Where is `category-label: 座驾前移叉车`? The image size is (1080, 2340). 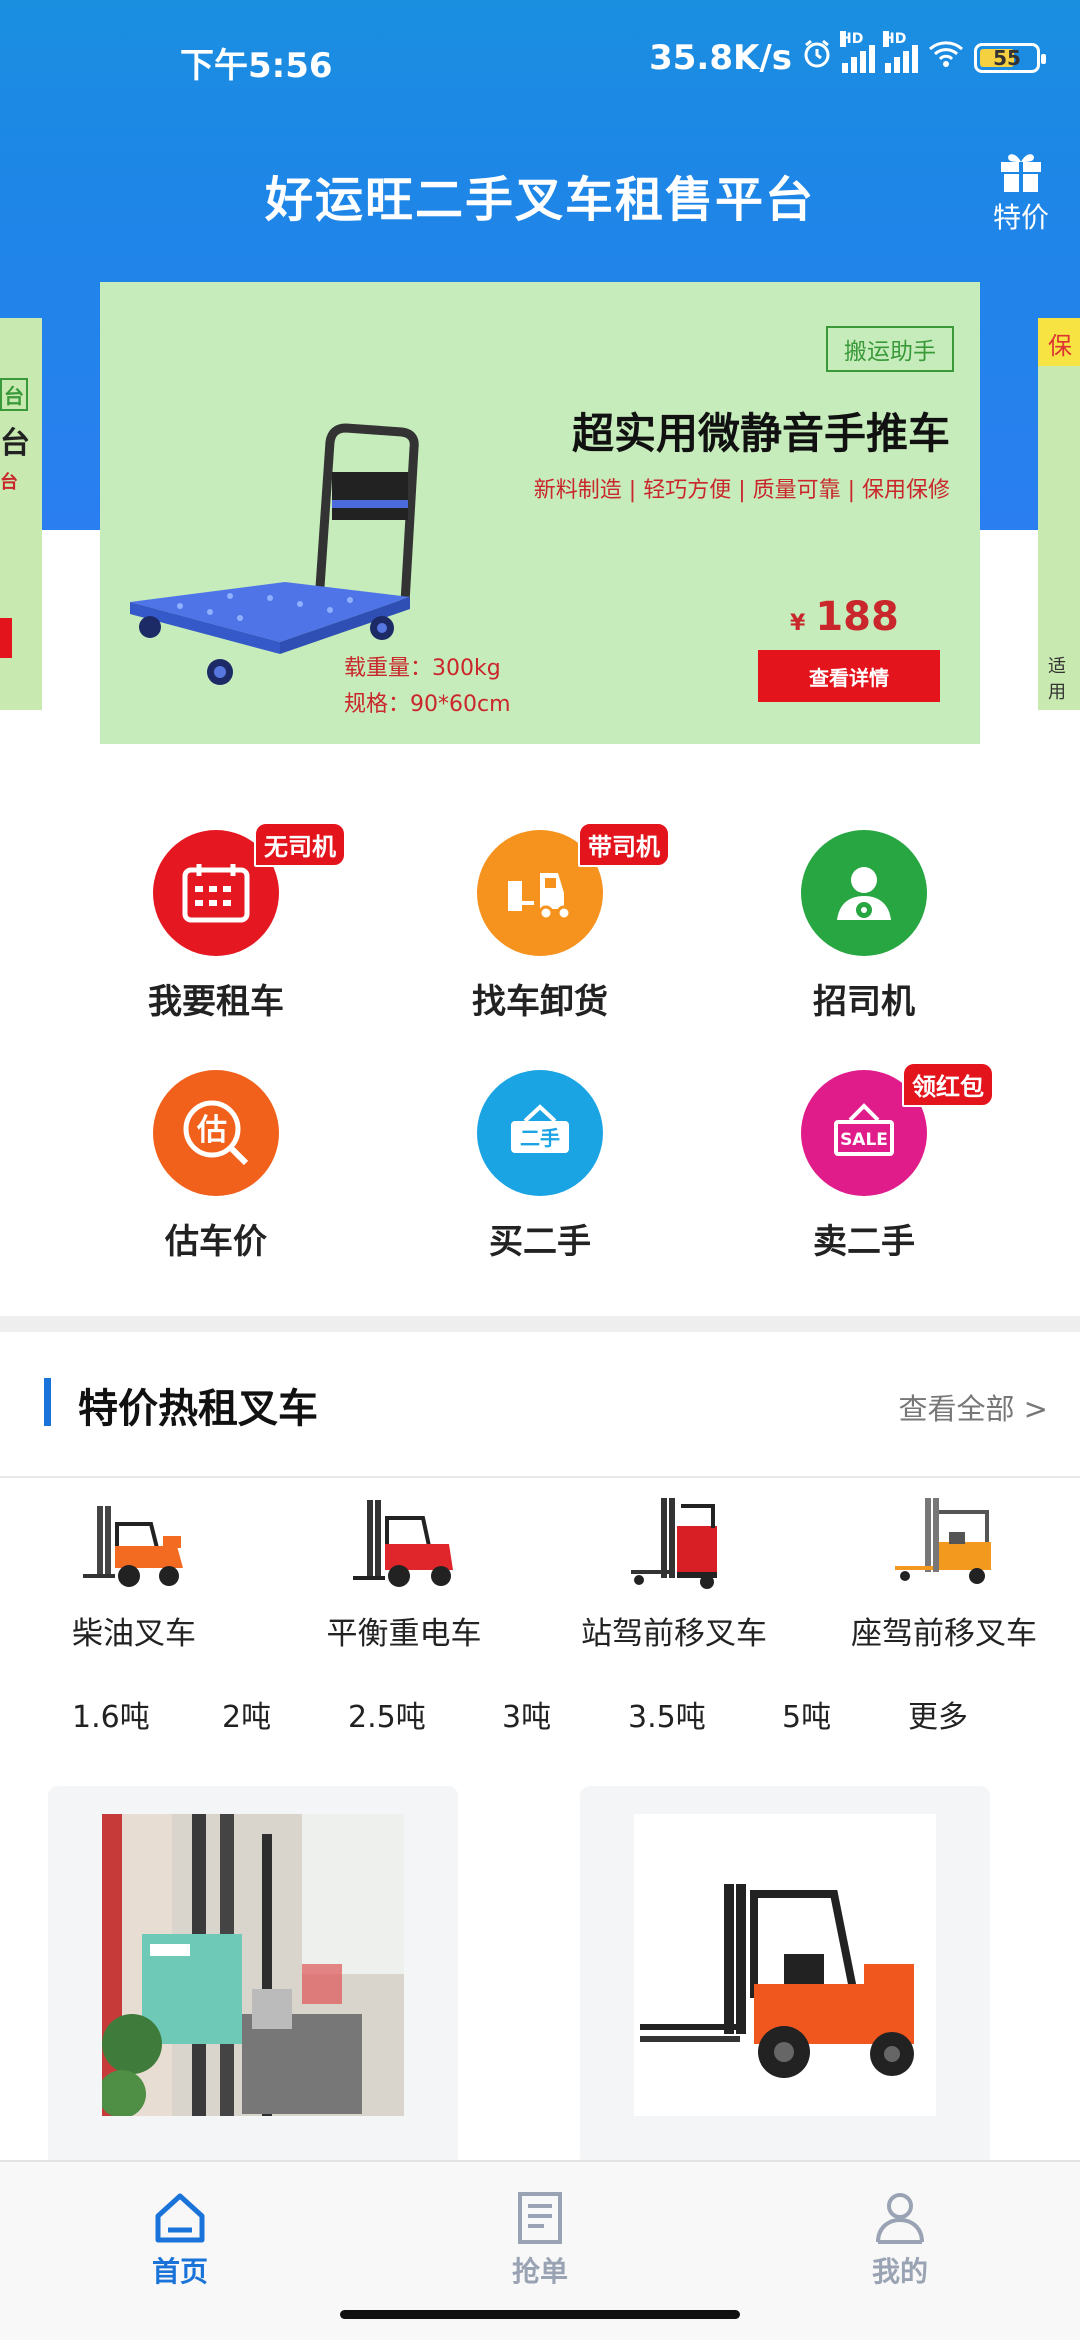 category-label: 座驾前移叉车 is located at coordinates (944, 1634).